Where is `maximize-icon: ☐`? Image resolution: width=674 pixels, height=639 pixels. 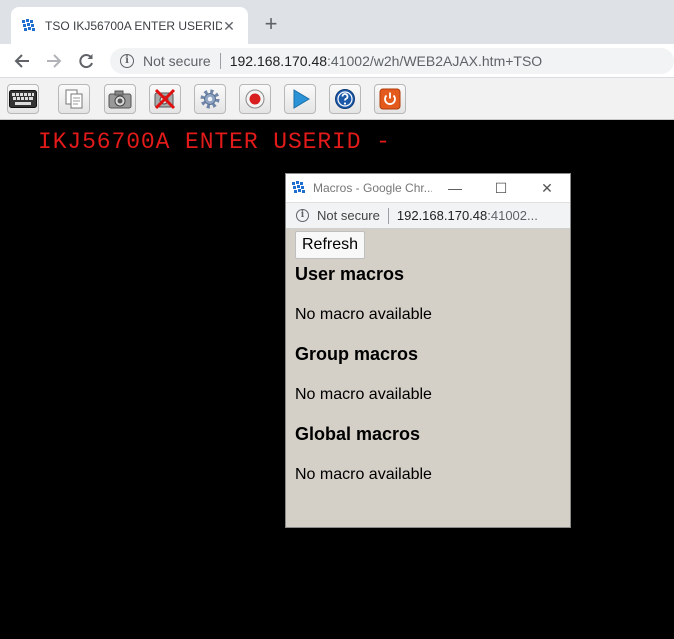
maximize-icon: ☐ is located at coordinates (501, 188).